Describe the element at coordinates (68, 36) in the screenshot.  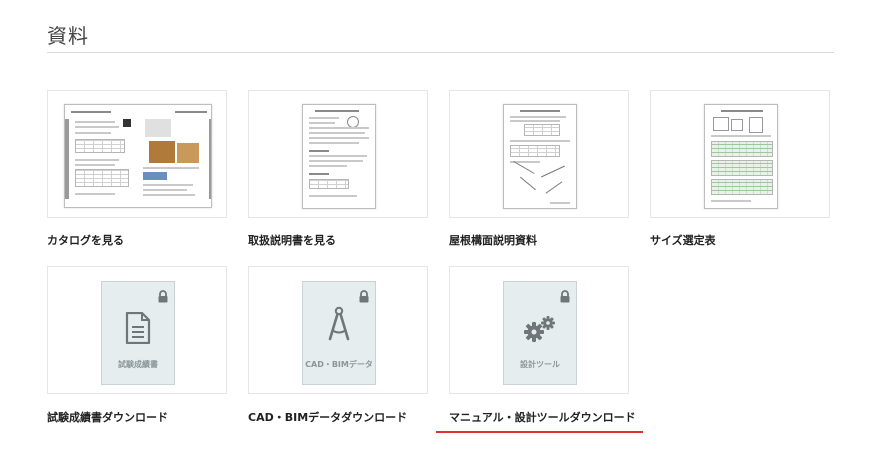
I see `section-title: 資料` at that location.